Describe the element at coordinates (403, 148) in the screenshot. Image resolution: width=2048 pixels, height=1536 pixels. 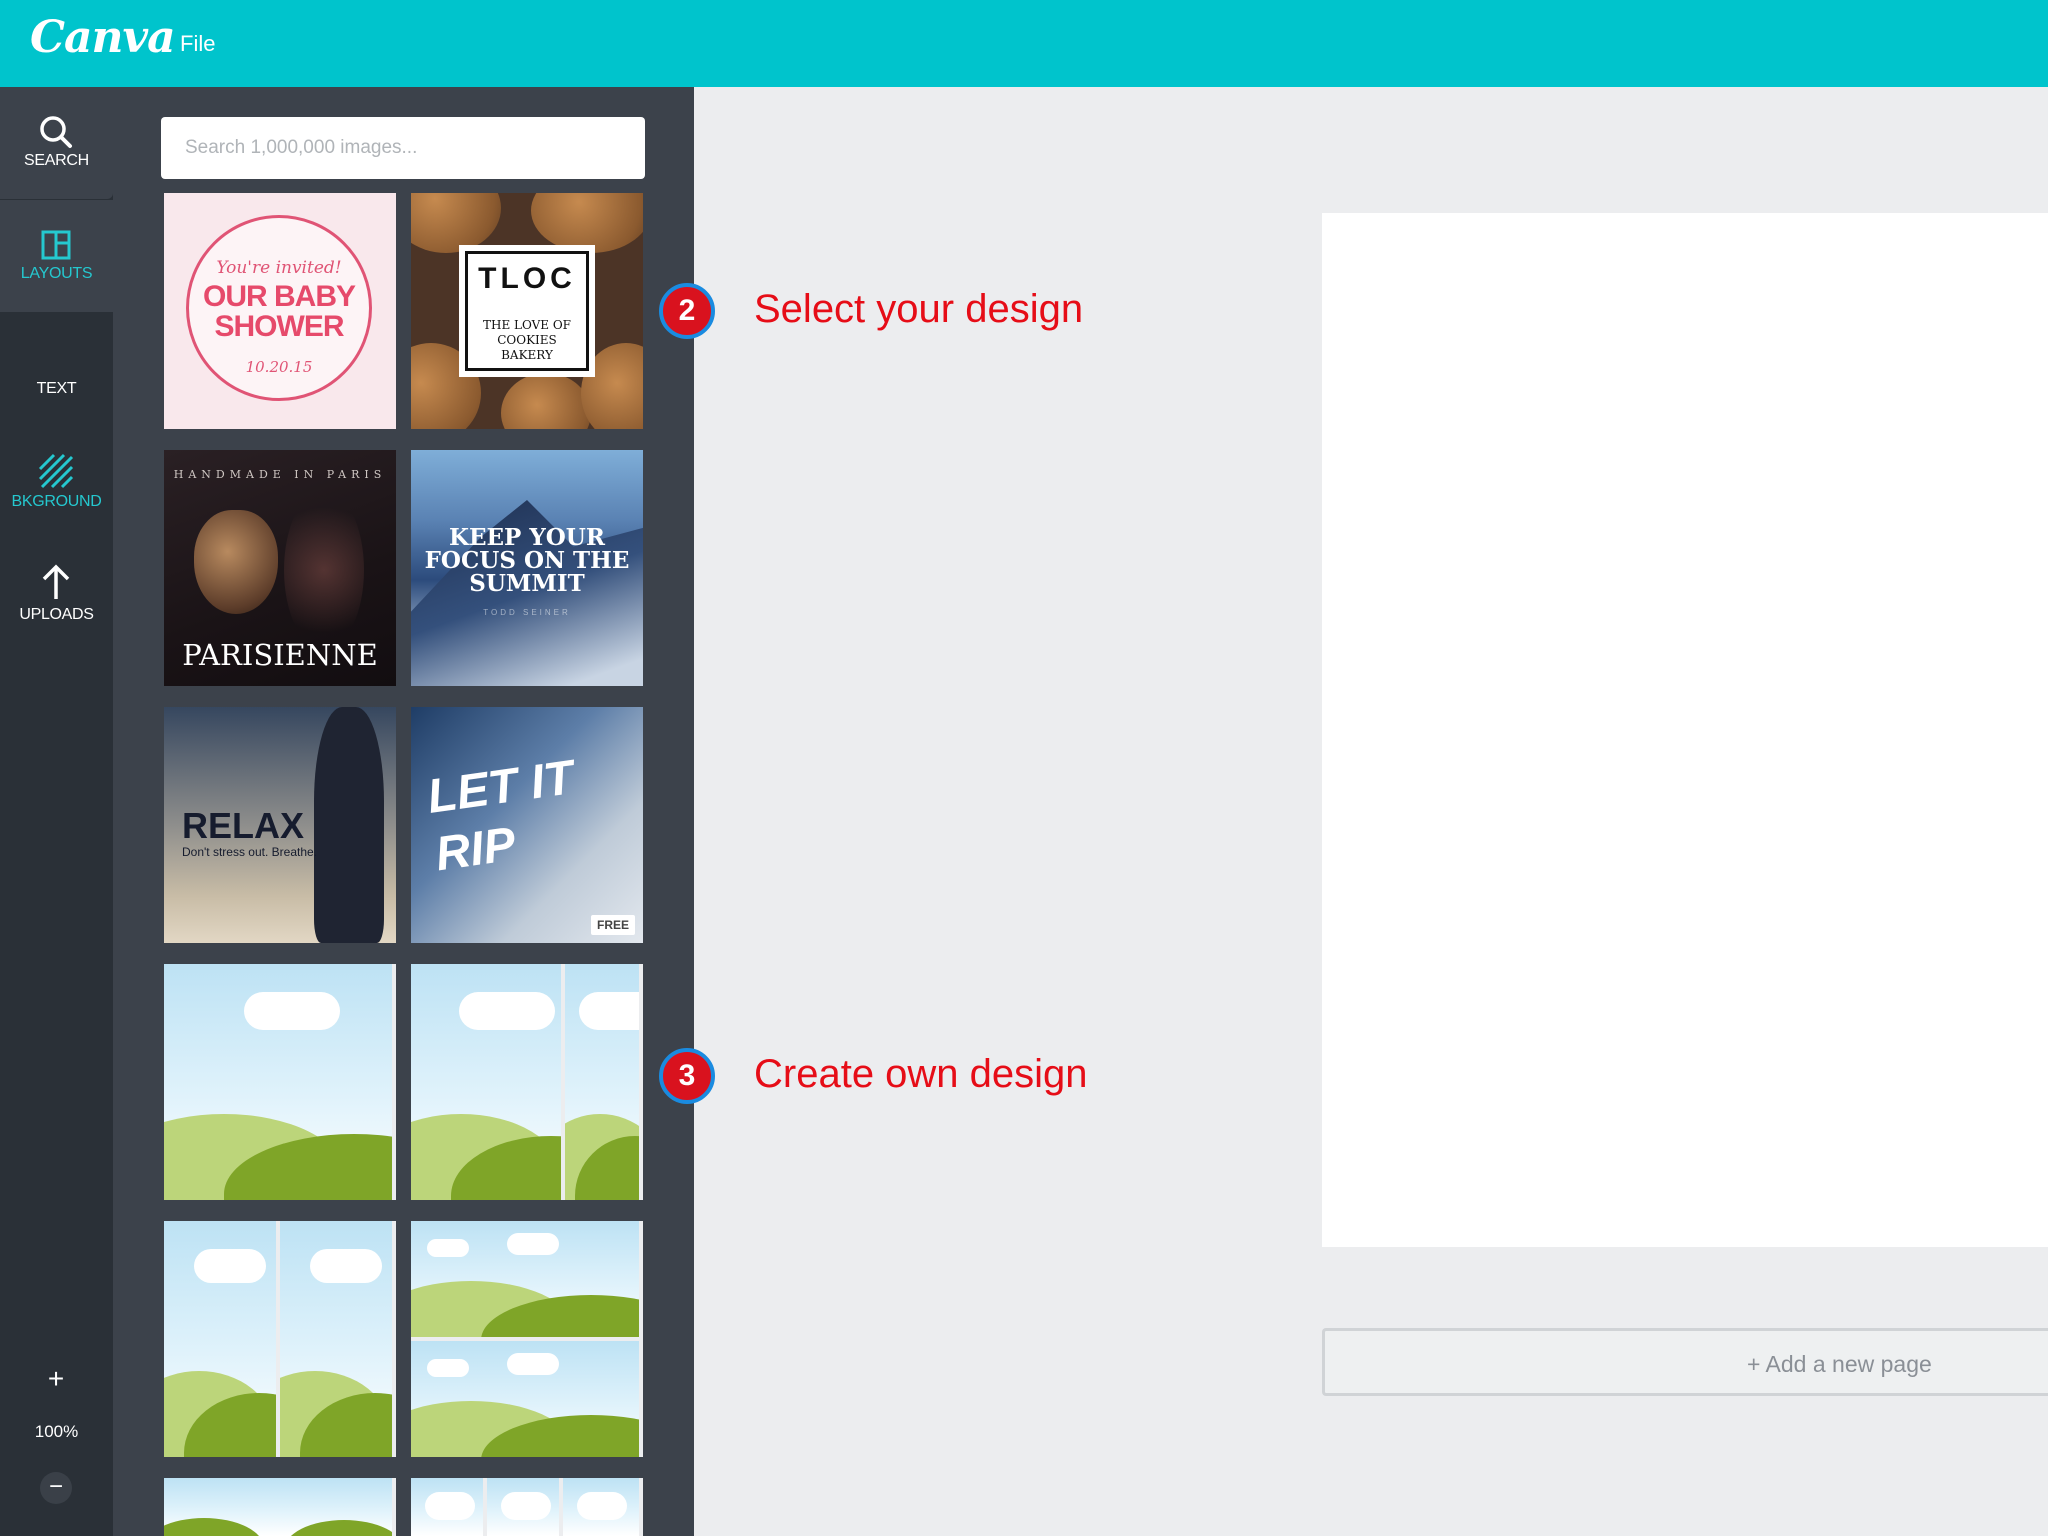
I see `image-search-input` at that location.